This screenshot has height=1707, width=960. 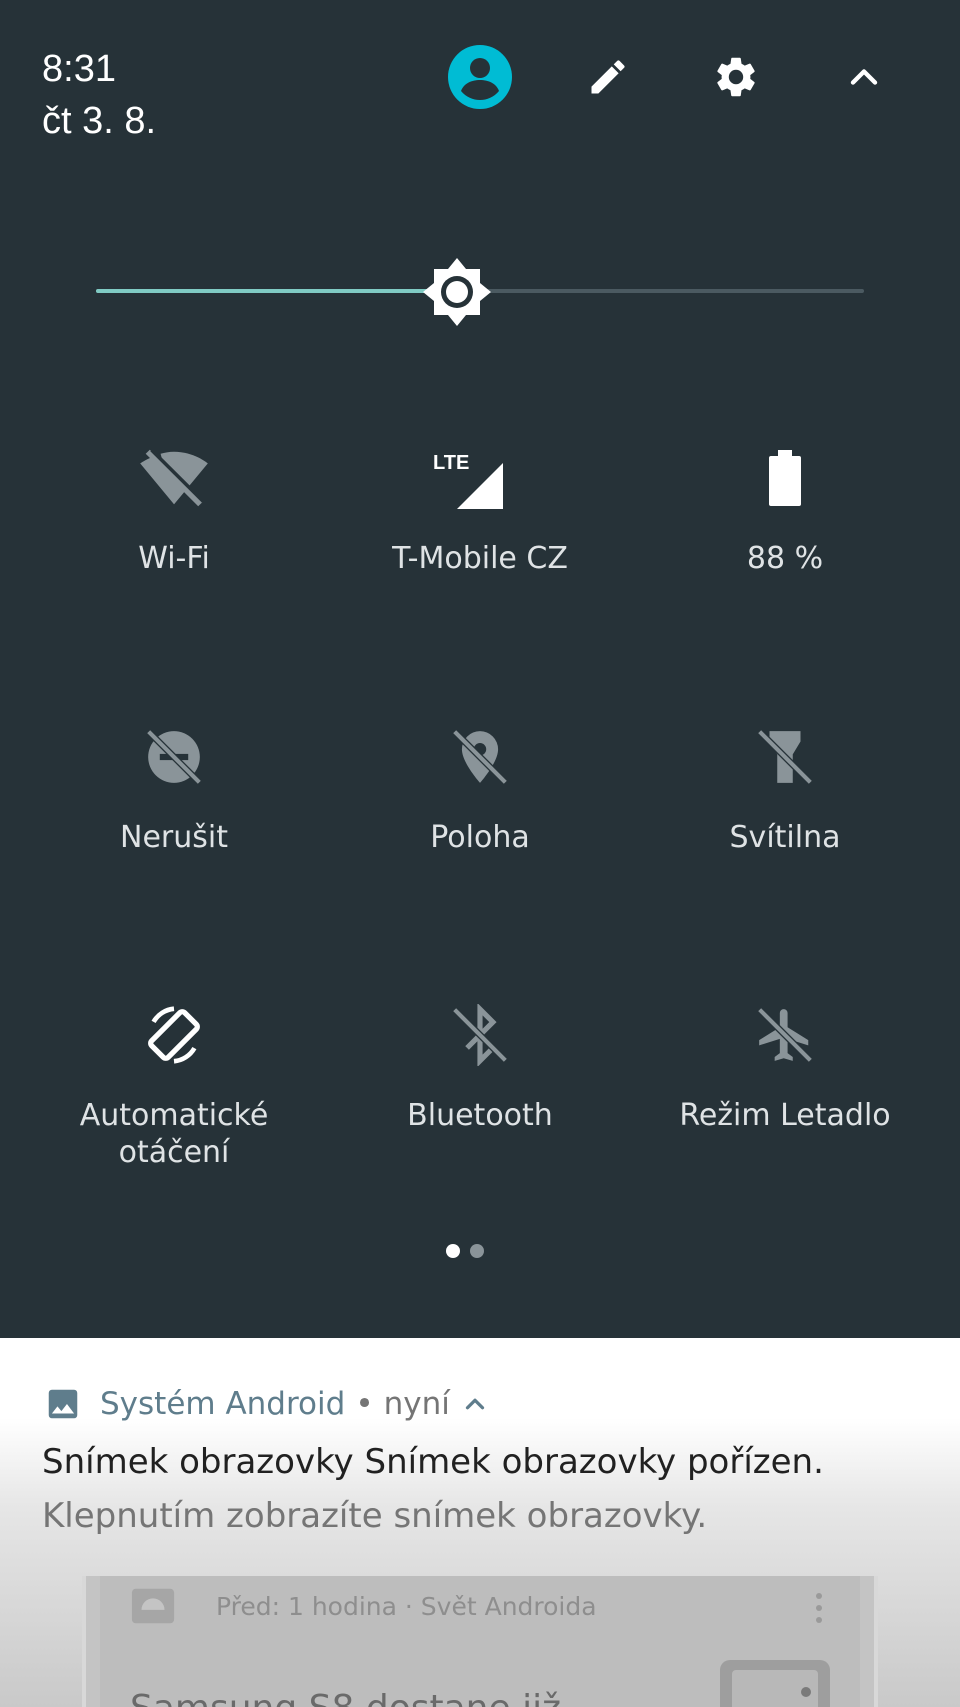 I want to click on notification-header: Systém Android • nyní, so click(x=267, y=1404).